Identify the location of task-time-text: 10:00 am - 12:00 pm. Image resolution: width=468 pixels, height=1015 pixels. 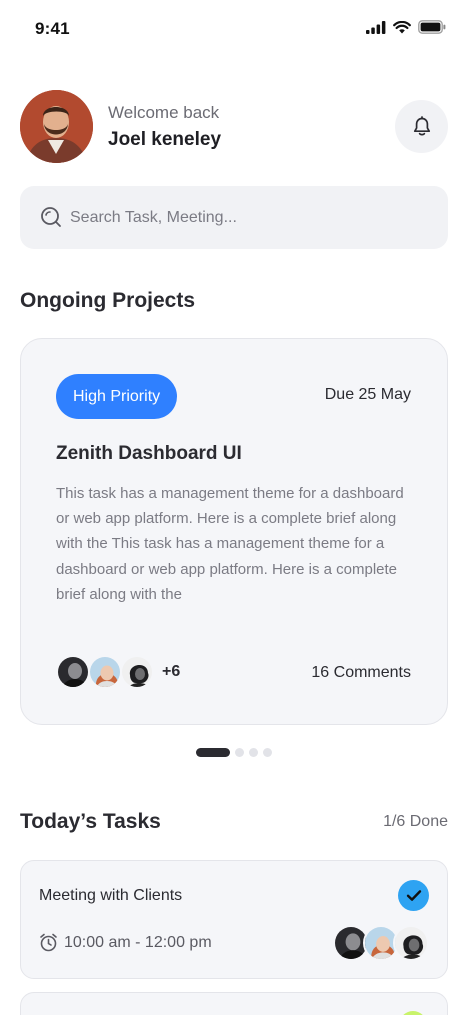
(138, 942).